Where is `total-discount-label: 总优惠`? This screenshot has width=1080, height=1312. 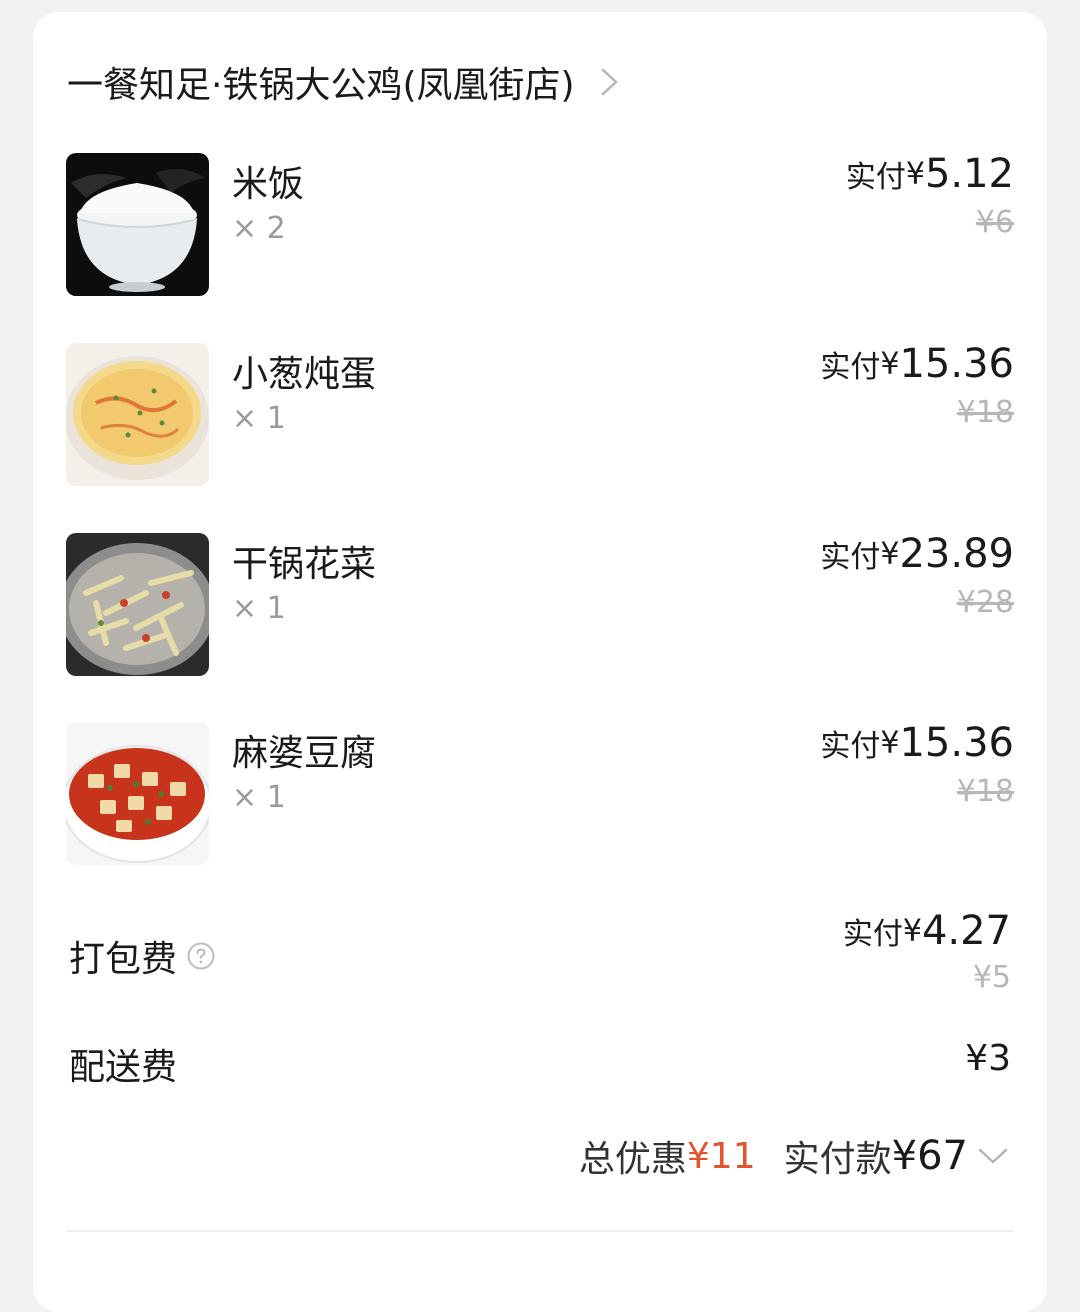
total-discount-label: 总优惠 is located at coordinates (632, 1159).